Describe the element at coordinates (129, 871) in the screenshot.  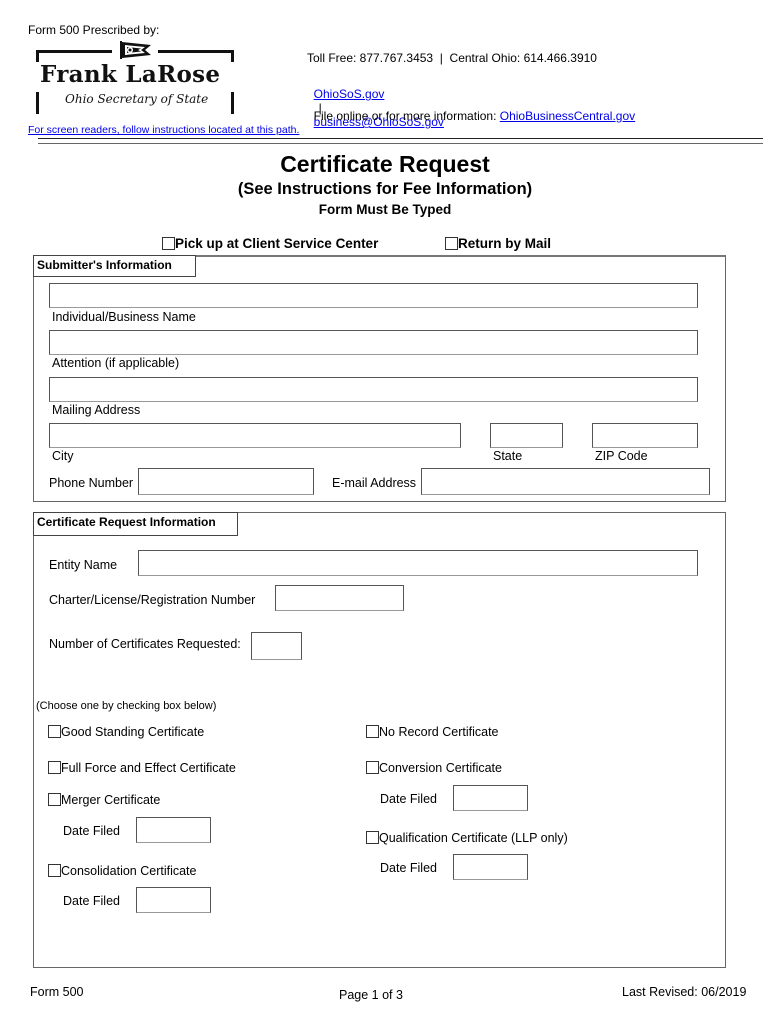
I see `consolidation-label: Consolidation Certificate` at that location.